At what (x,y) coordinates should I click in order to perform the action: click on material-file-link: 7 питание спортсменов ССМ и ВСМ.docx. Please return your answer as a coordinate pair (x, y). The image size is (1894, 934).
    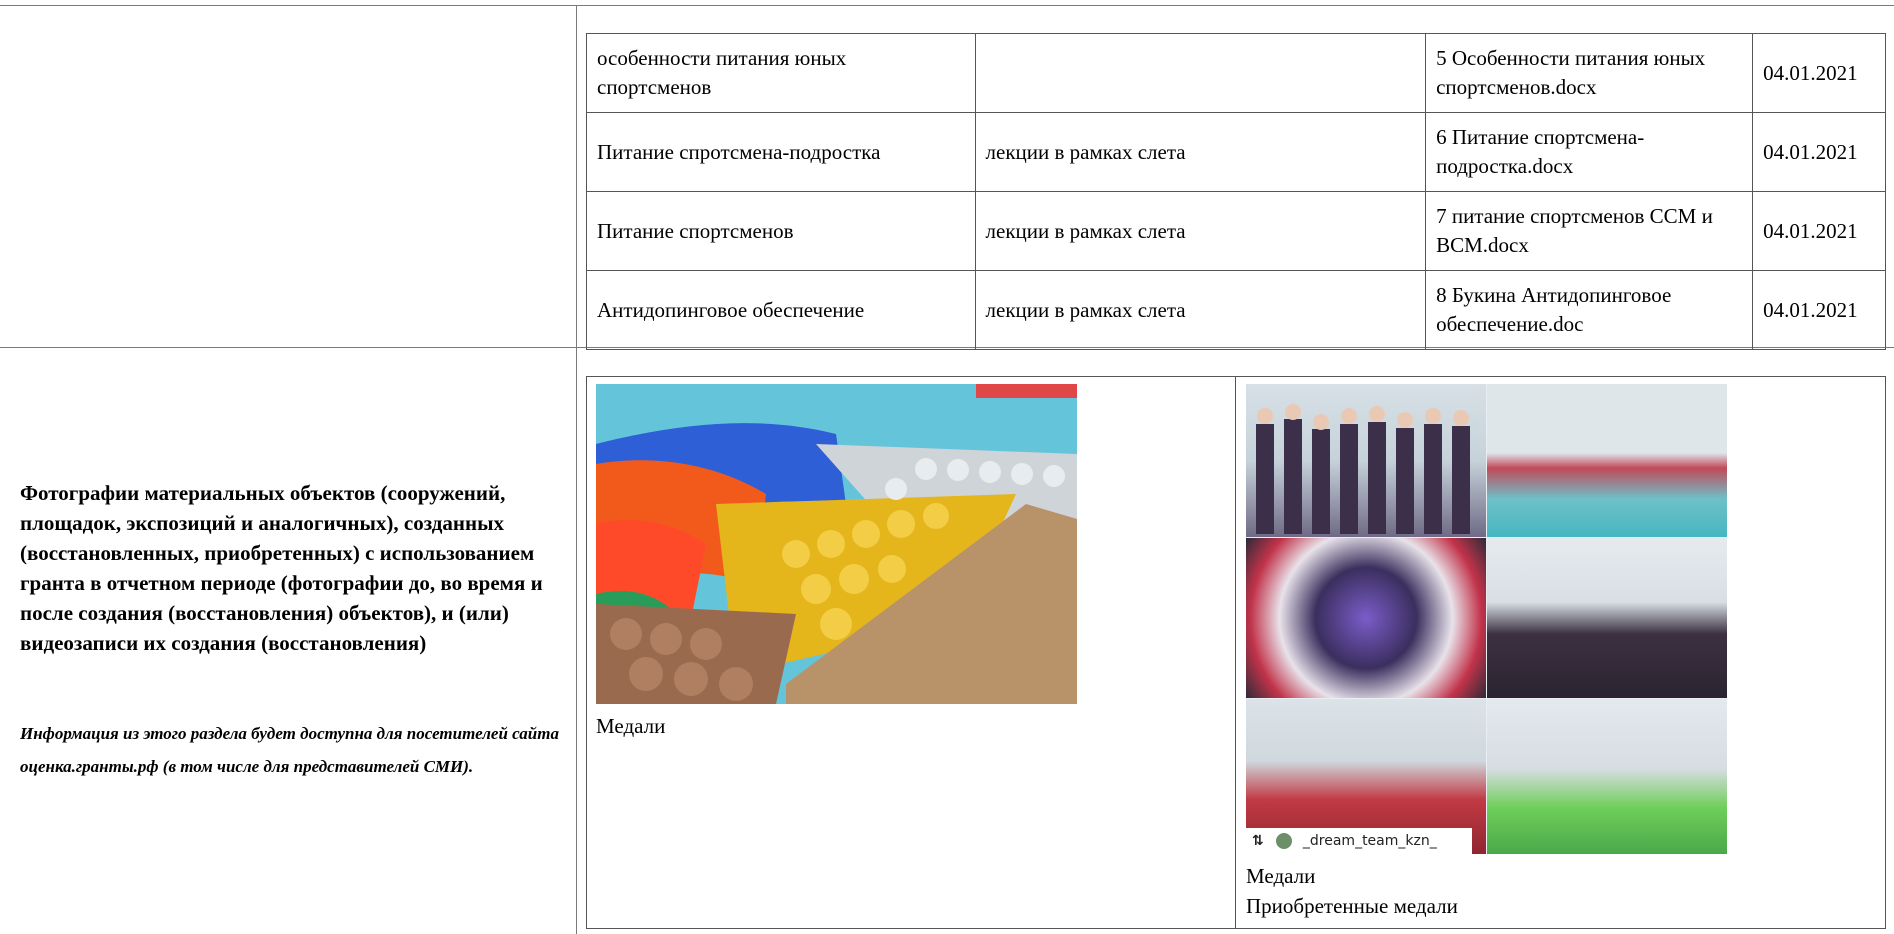
    Looking at the image, I should click on (1589, 231).